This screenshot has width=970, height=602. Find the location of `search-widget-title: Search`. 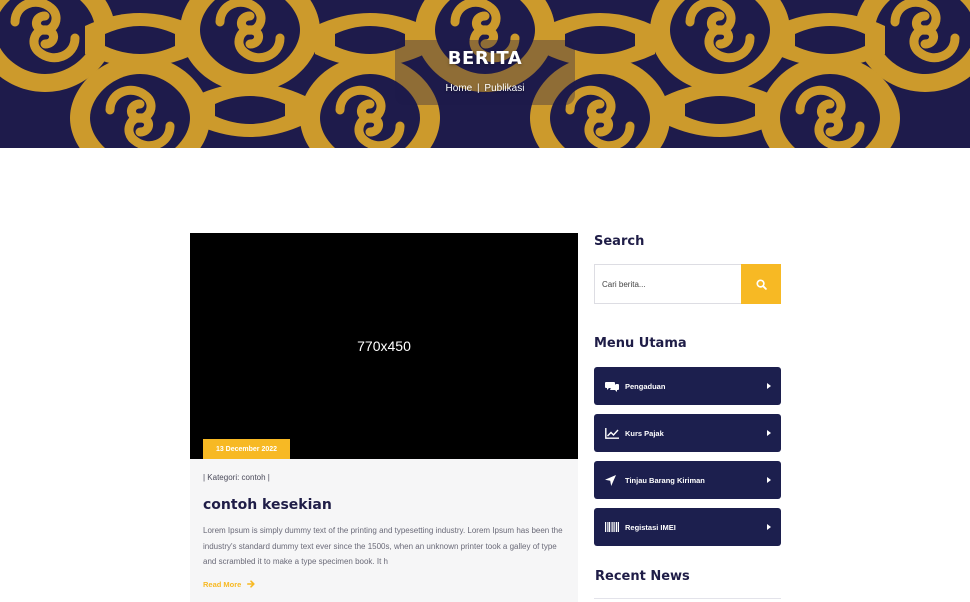

search-widget-title: Search is located at coordinates (619, 241).